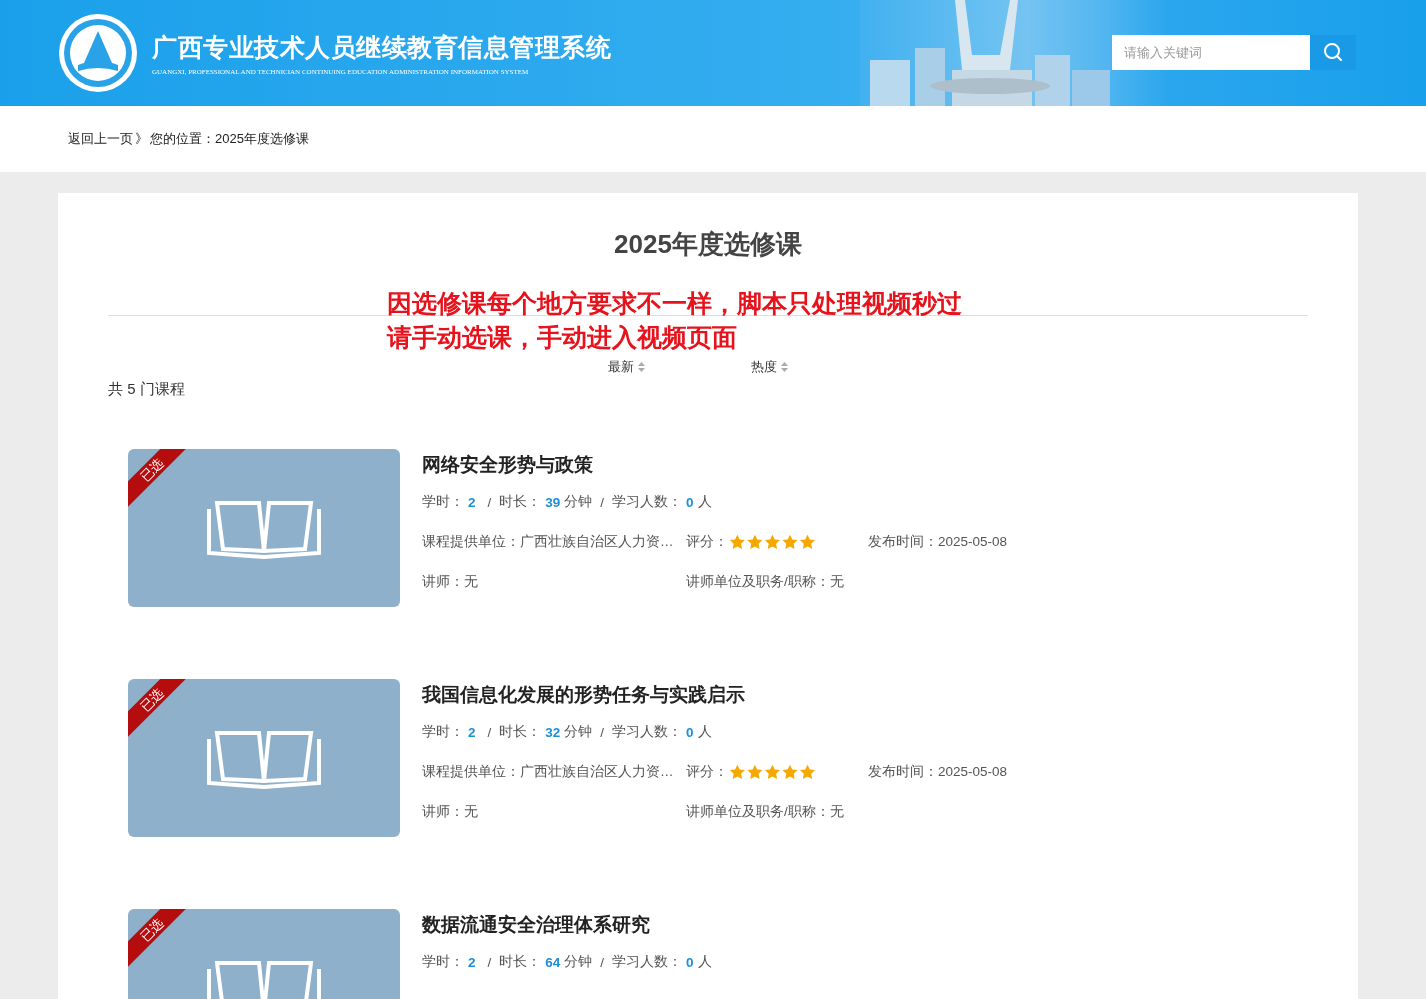  Describe the element at coordinates (708, 244) in the screenshot. I see `page-title: 2025年度选修课` at that location.